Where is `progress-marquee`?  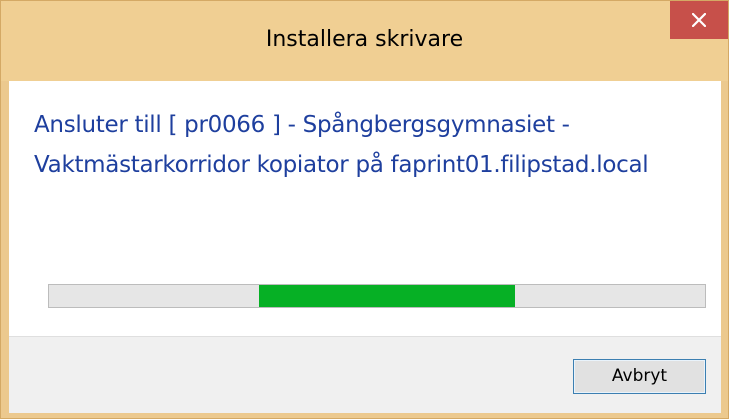 progress-marquee is located at coordinates (387, 296).